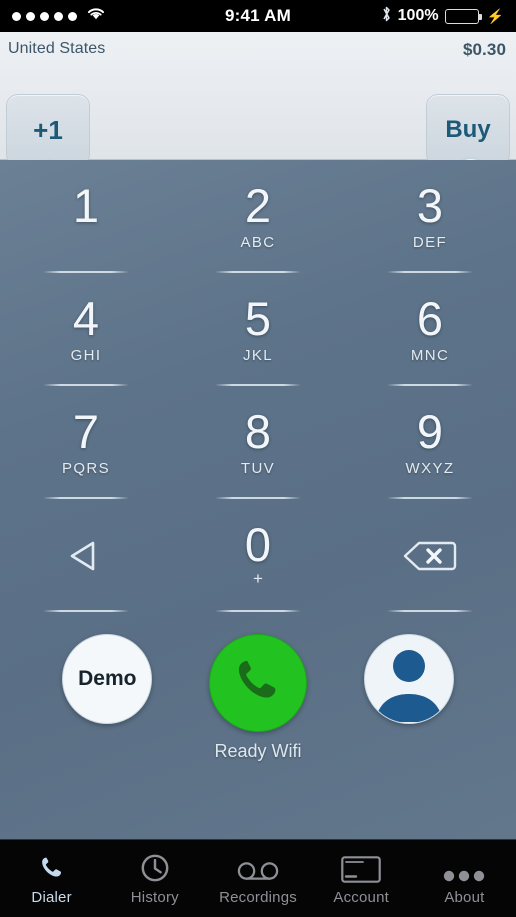 Image resolution: width=516 pixels, height=917 pixels. I want to click on call-action: Ready Wifi, so click(257, 698).